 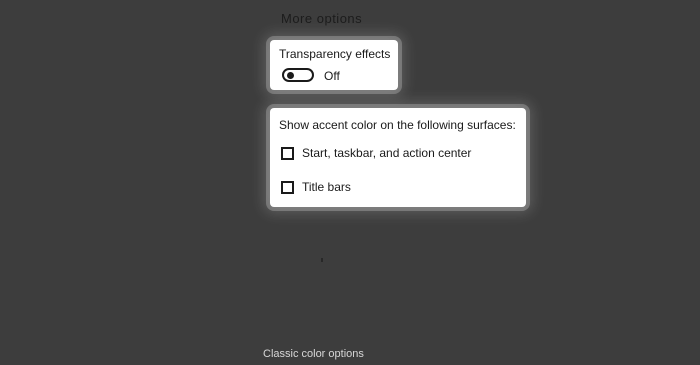 What do you see at coordinates (326, 187) in the screenshot?
I see `title-bars-label: Title bars` at bounding box center [326, 187].